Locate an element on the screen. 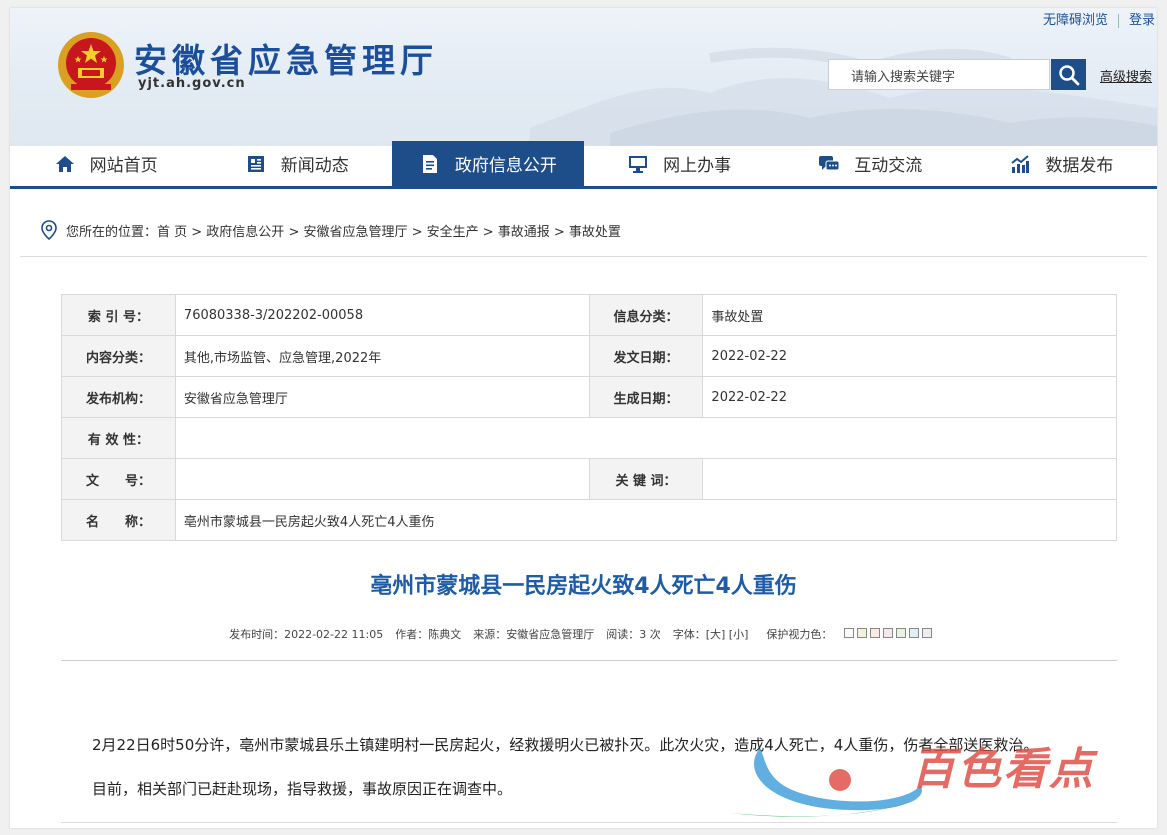  search-icon is located at coordinates (1068, 74).